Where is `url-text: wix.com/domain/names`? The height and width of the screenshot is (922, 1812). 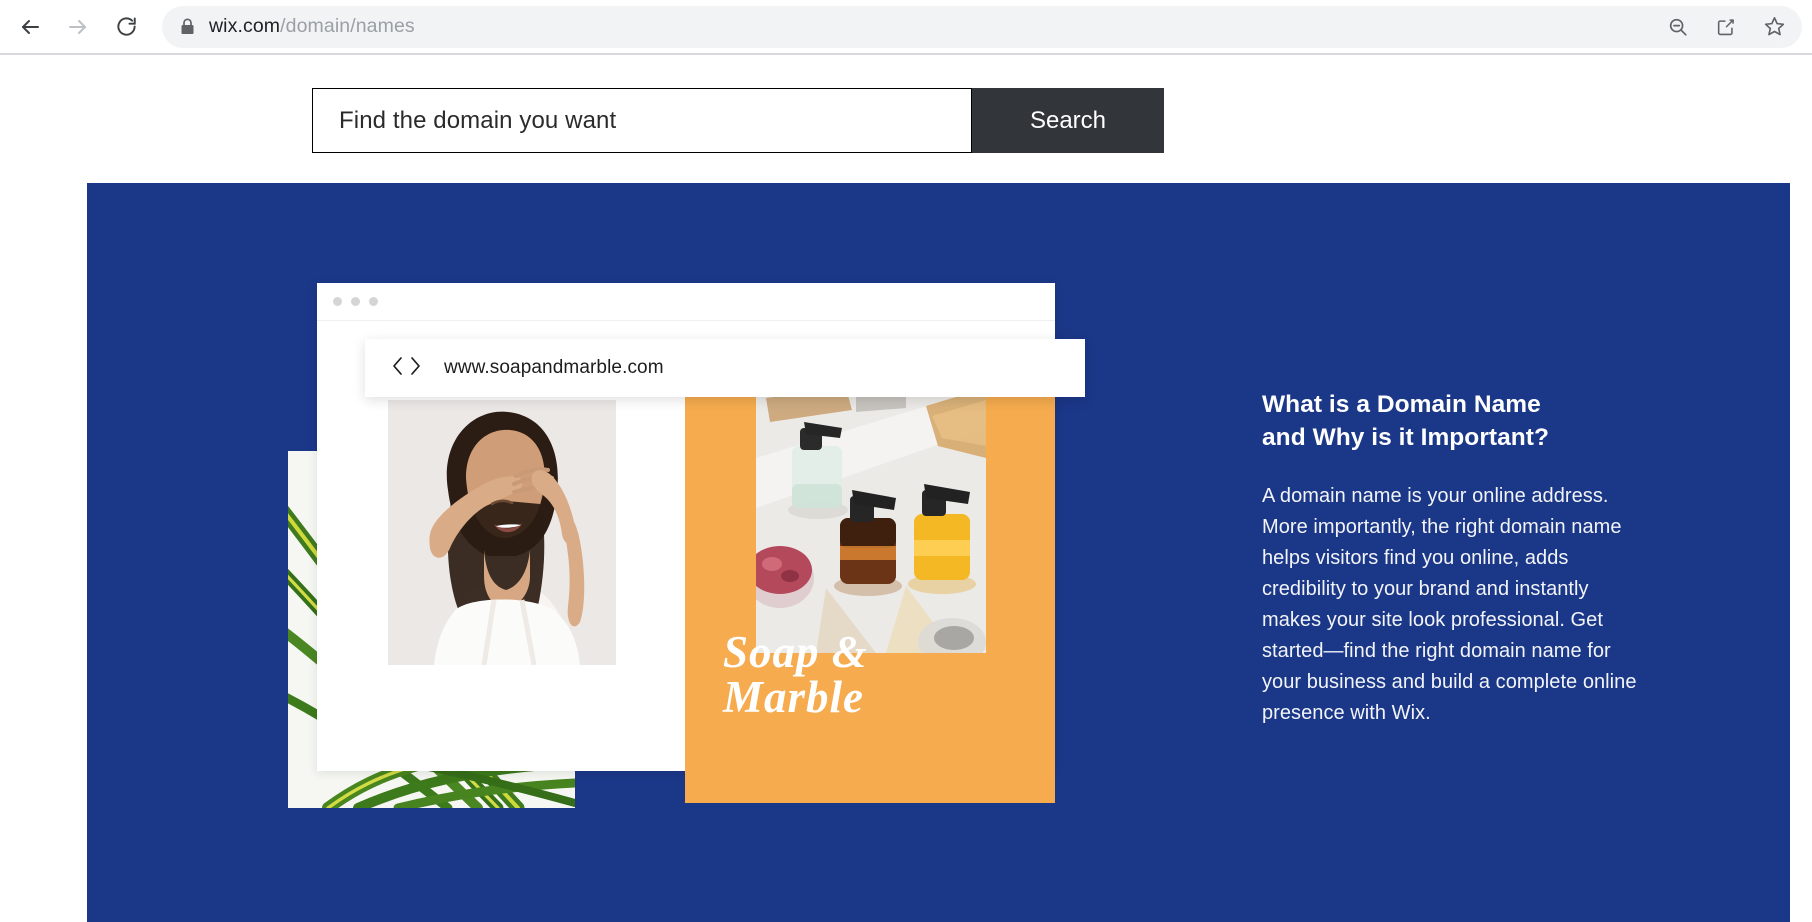
url-text: wix.com/domain/names is located at coordinates (312, 26).